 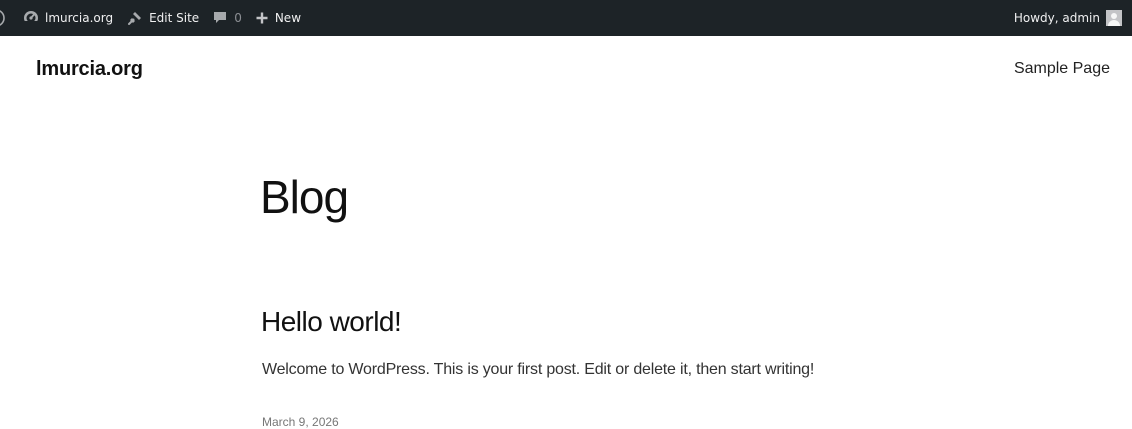 I want to click on site-title: lmurcia.org, so click(x=89, y=69).